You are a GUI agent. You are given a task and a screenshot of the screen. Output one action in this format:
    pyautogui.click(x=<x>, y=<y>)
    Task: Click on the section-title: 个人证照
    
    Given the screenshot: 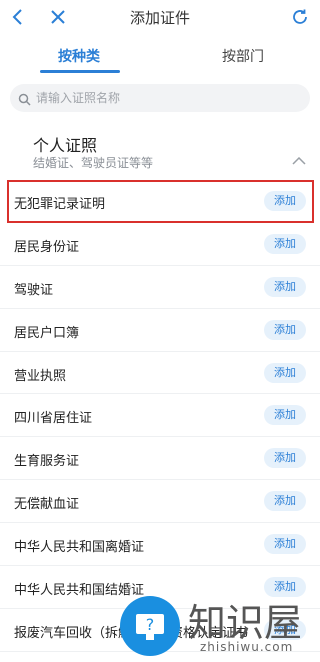 What is the action you would take?
    pyautogui.click(x=65, y=145)
    